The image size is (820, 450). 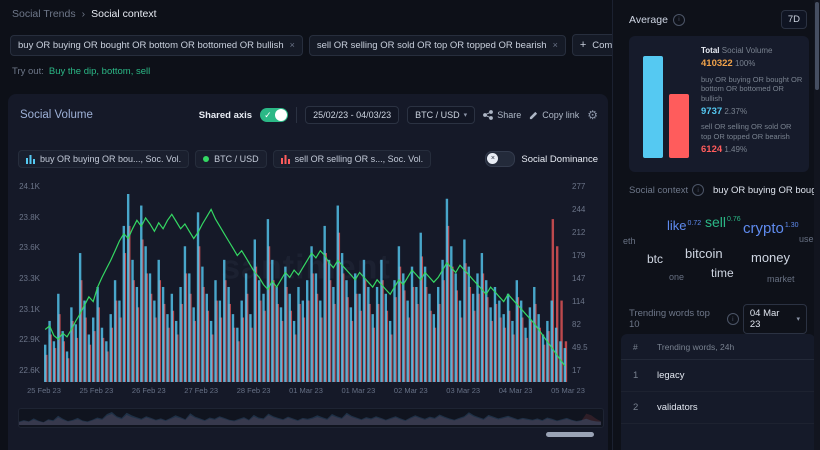 What do you see at coordinates (570, 434) in the screenshot?
I see `horizontal-scrollbar-thumb` at bounding box center [570, 434].